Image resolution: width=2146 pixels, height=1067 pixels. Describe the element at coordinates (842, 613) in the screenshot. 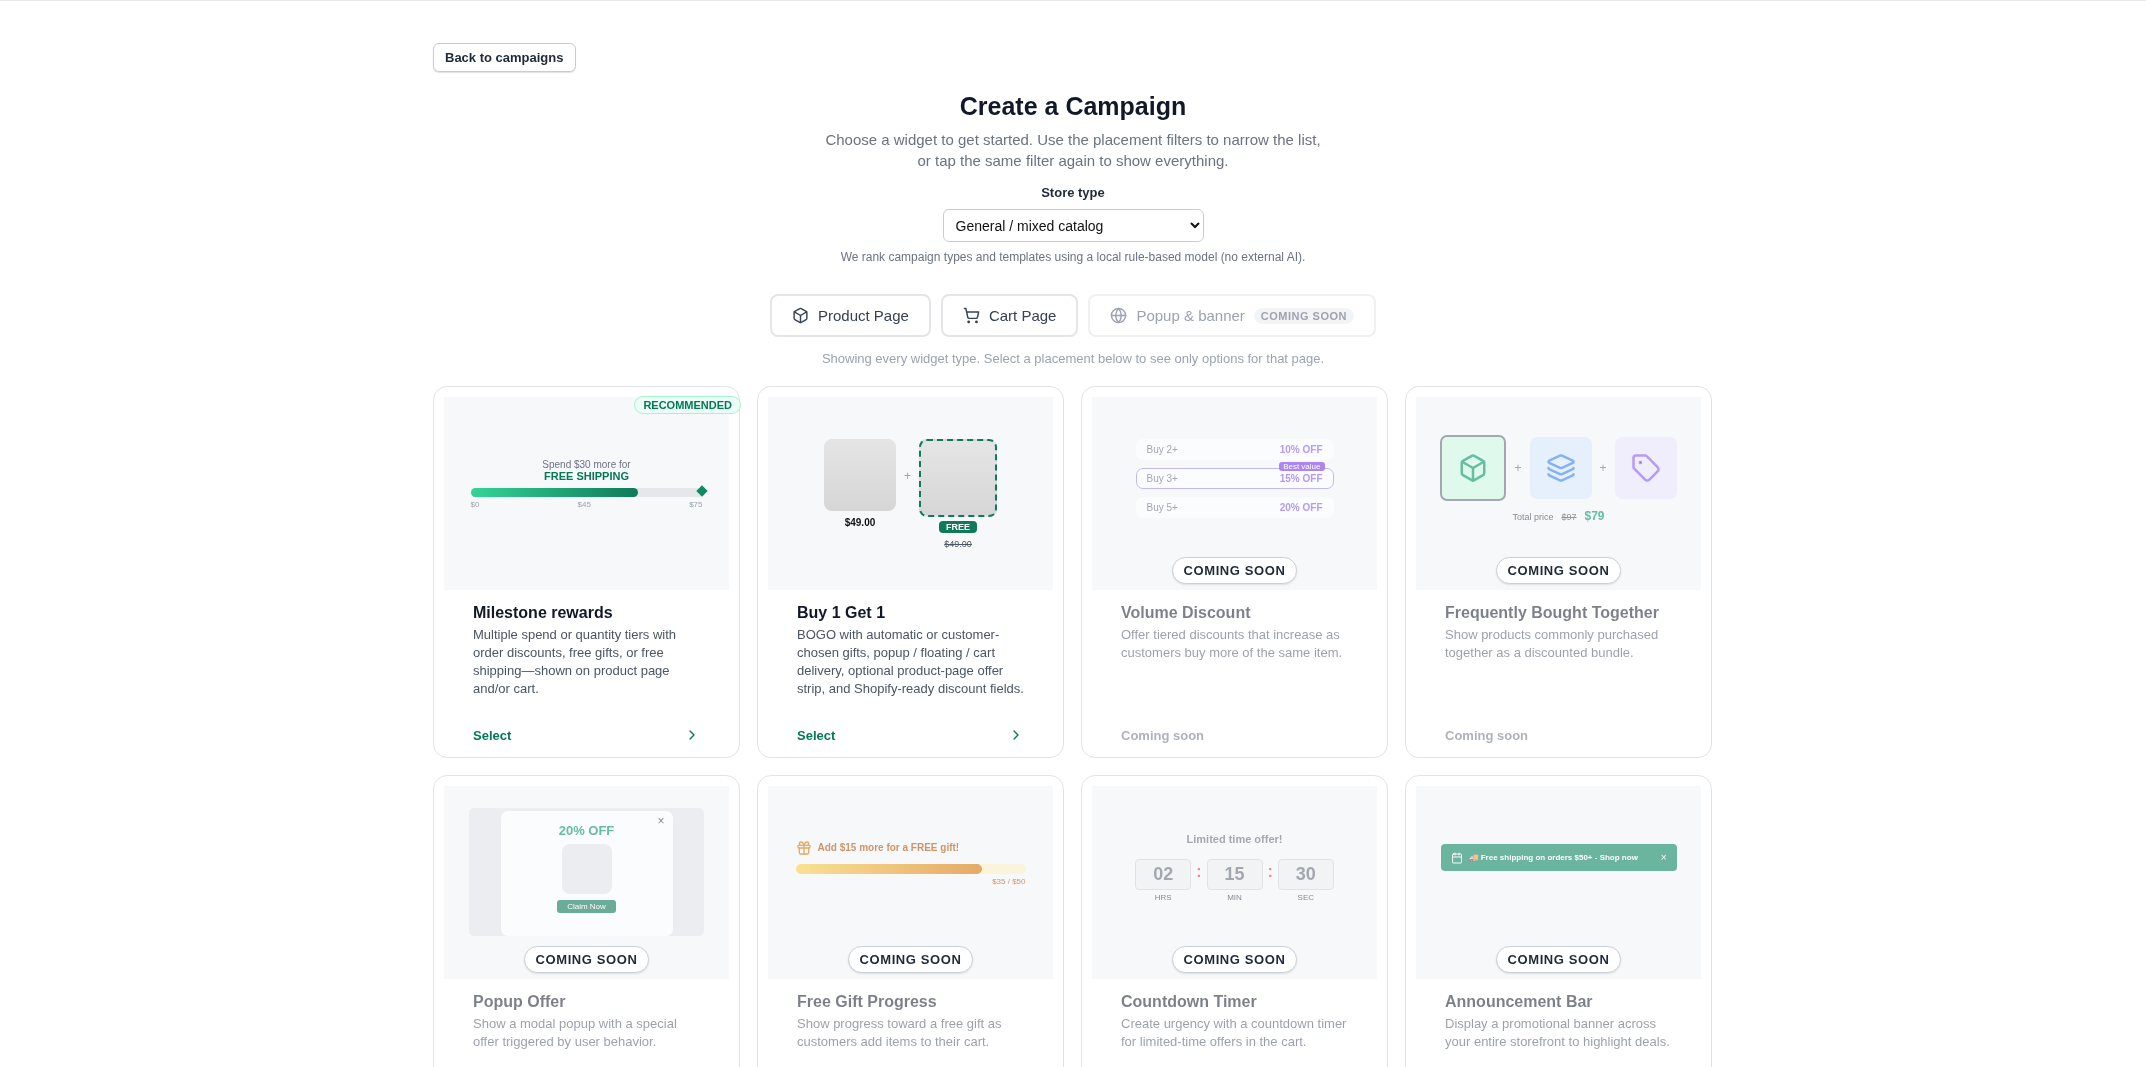

I see `card-title: Buy 1 Get 1` at that location.